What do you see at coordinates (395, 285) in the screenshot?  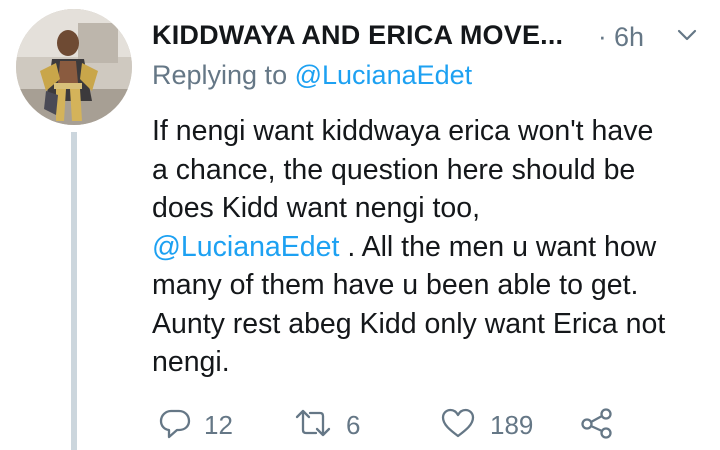 I see `tweet-text-line: many of them have u been able to get.` at bounding box center [395, 285].